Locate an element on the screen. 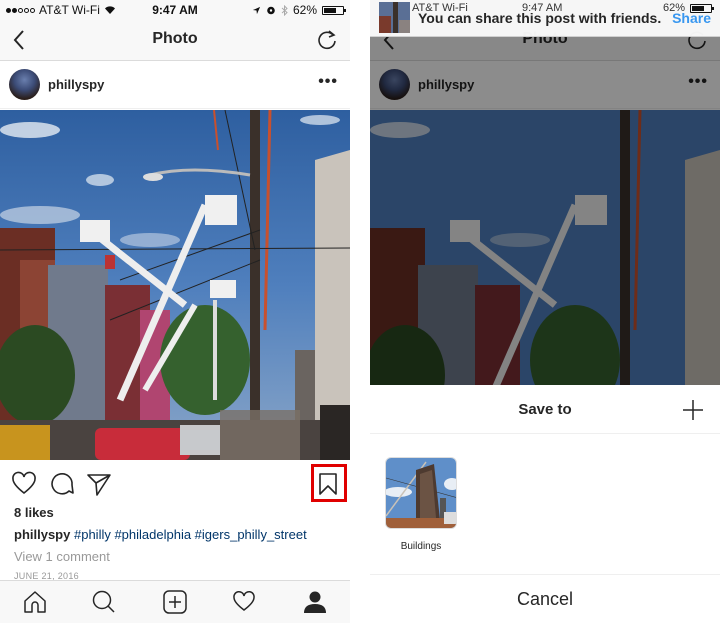 This screenshot has width=720, height=623. caption-username: phillyspy is located at coordinates (42, 534).